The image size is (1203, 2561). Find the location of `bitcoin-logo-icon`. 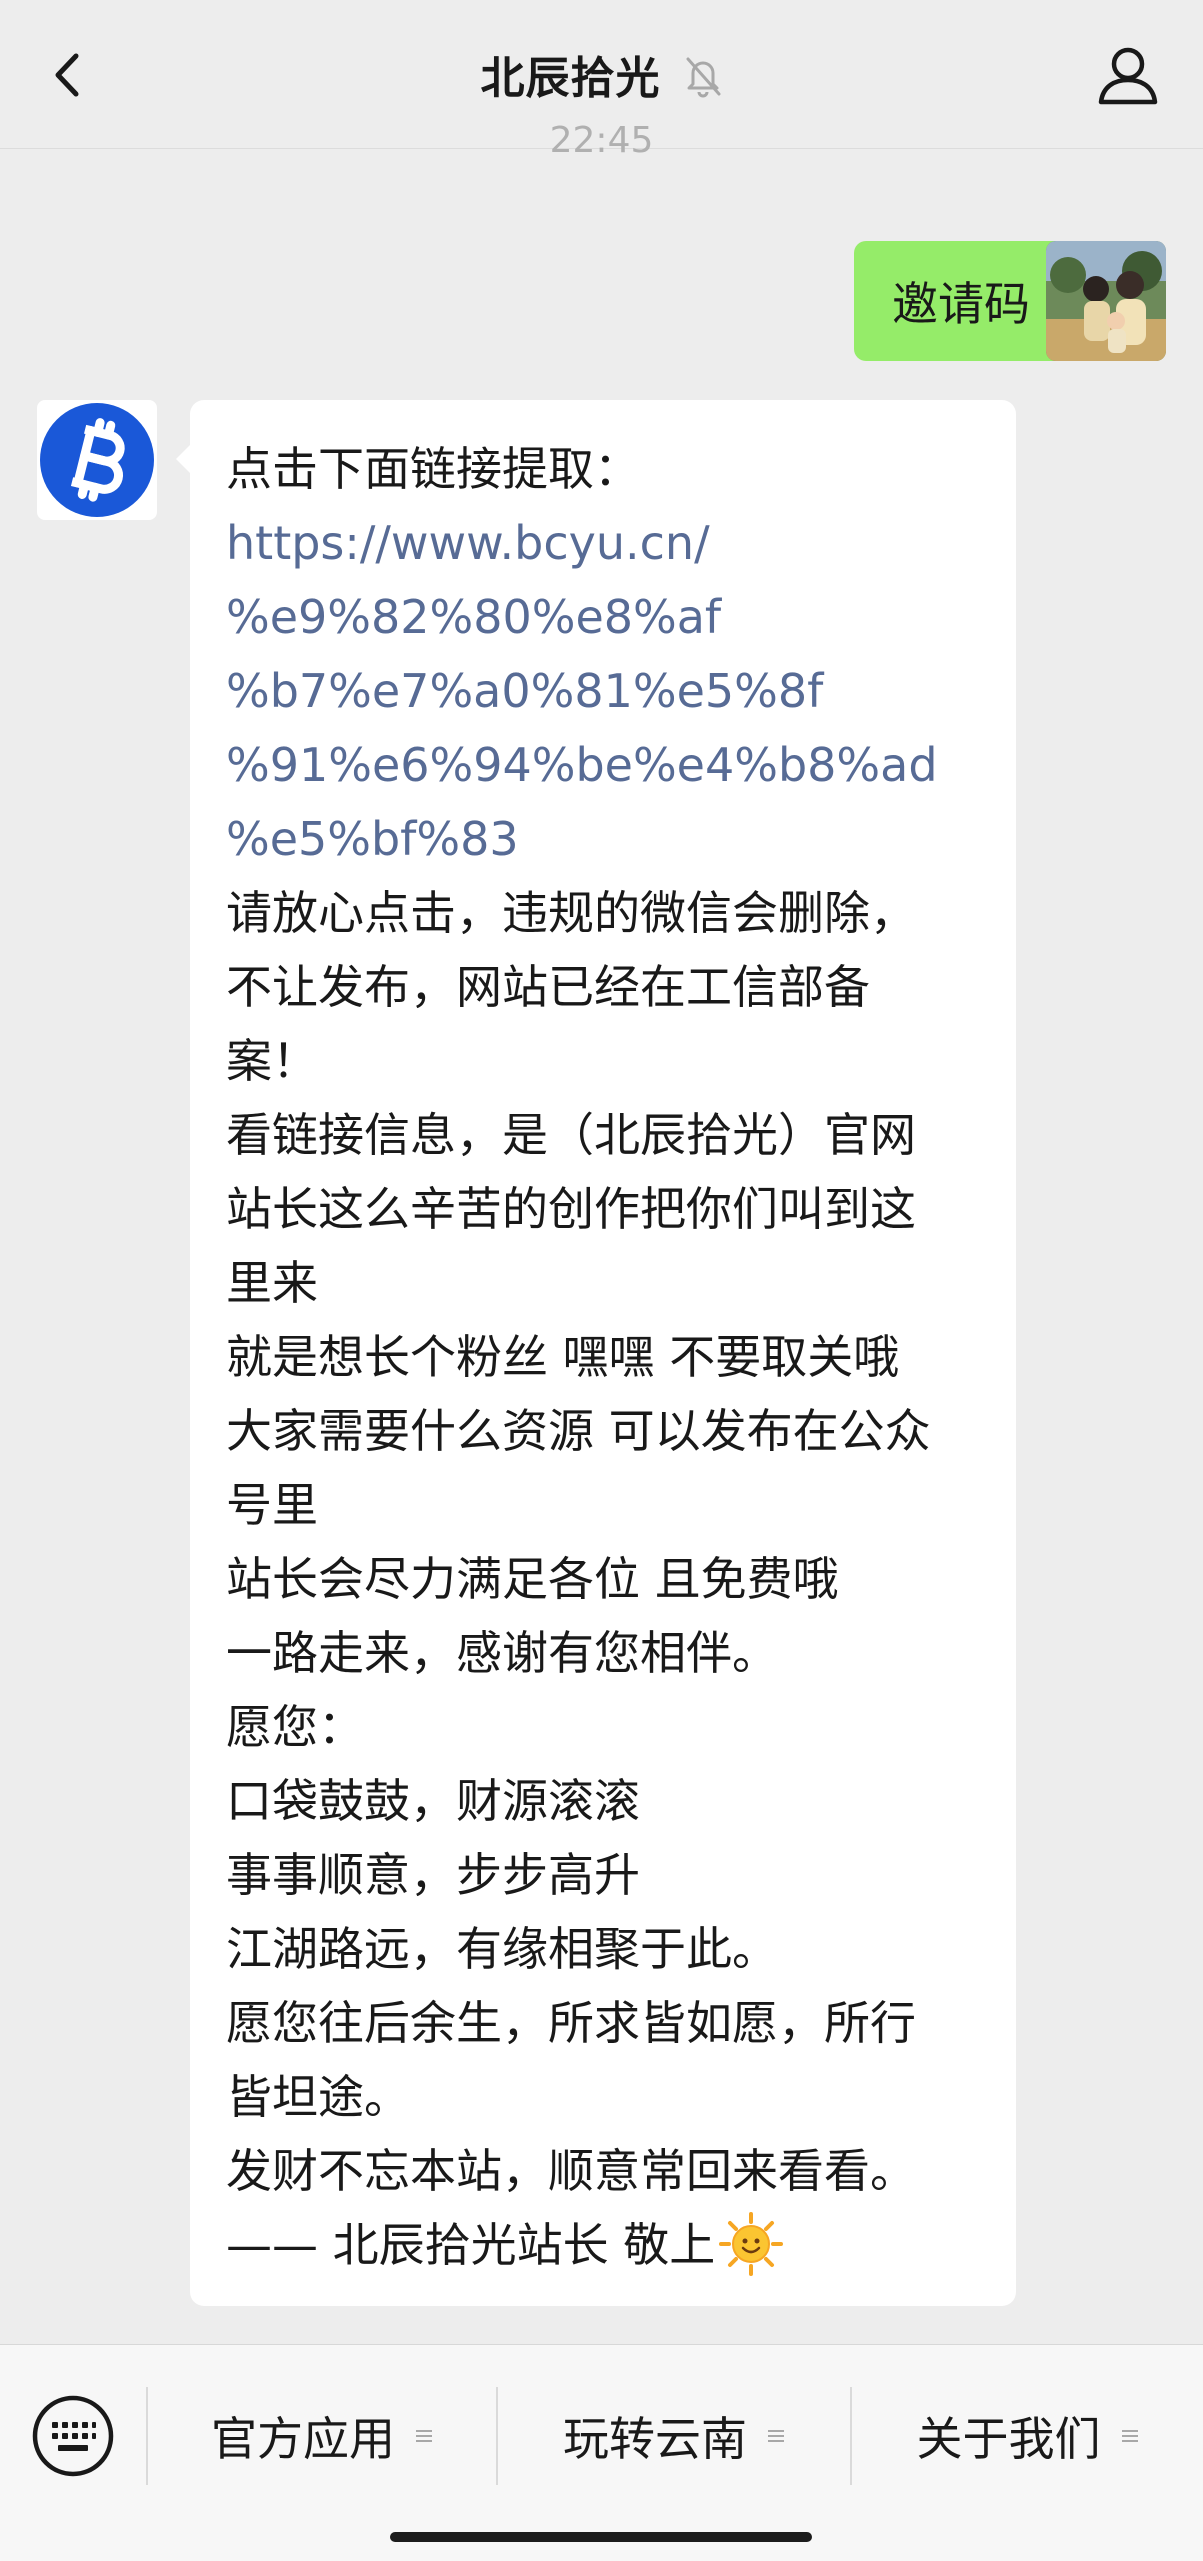

bitcoin-logo-icon is located at coordinates (97, 460).